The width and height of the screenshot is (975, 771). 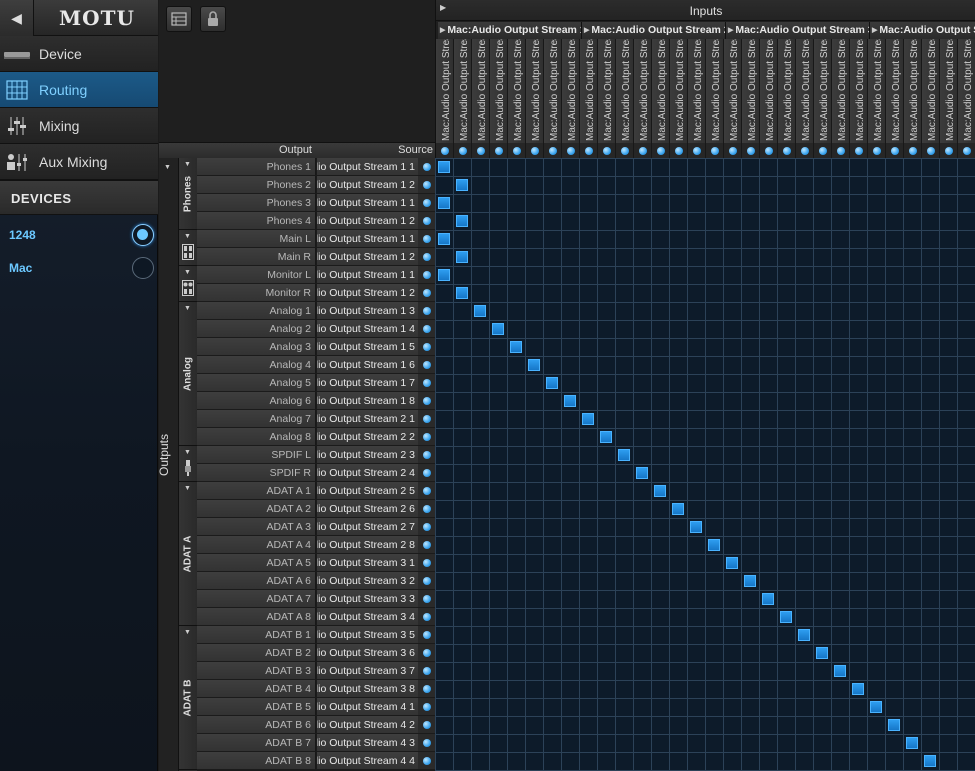 What do you see at coordinates (213, 19) in the screenshot?
I see `lock-button` at bounding box center [213, 19].